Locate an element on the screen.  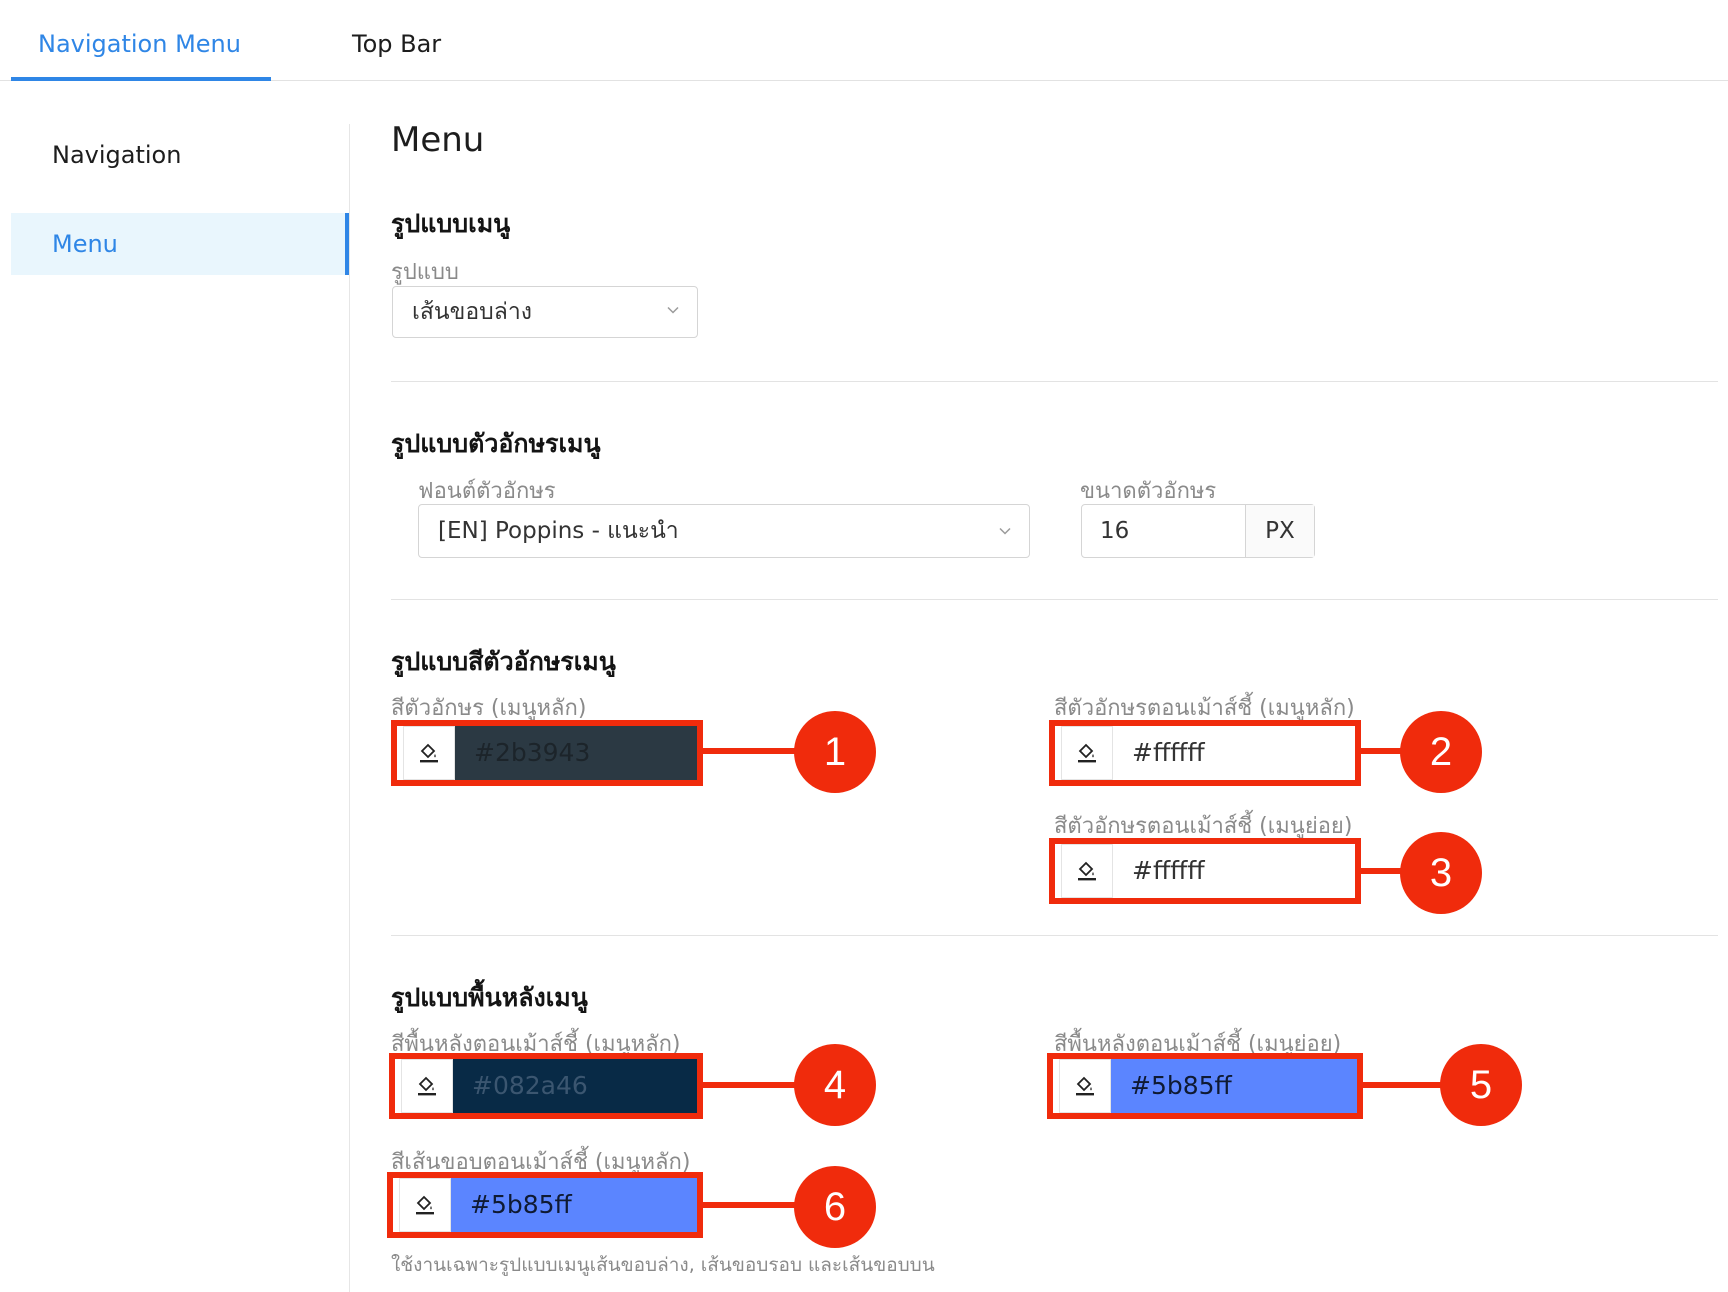
main-text-color-value: #2b3943 is located at coordinates (576, 753).